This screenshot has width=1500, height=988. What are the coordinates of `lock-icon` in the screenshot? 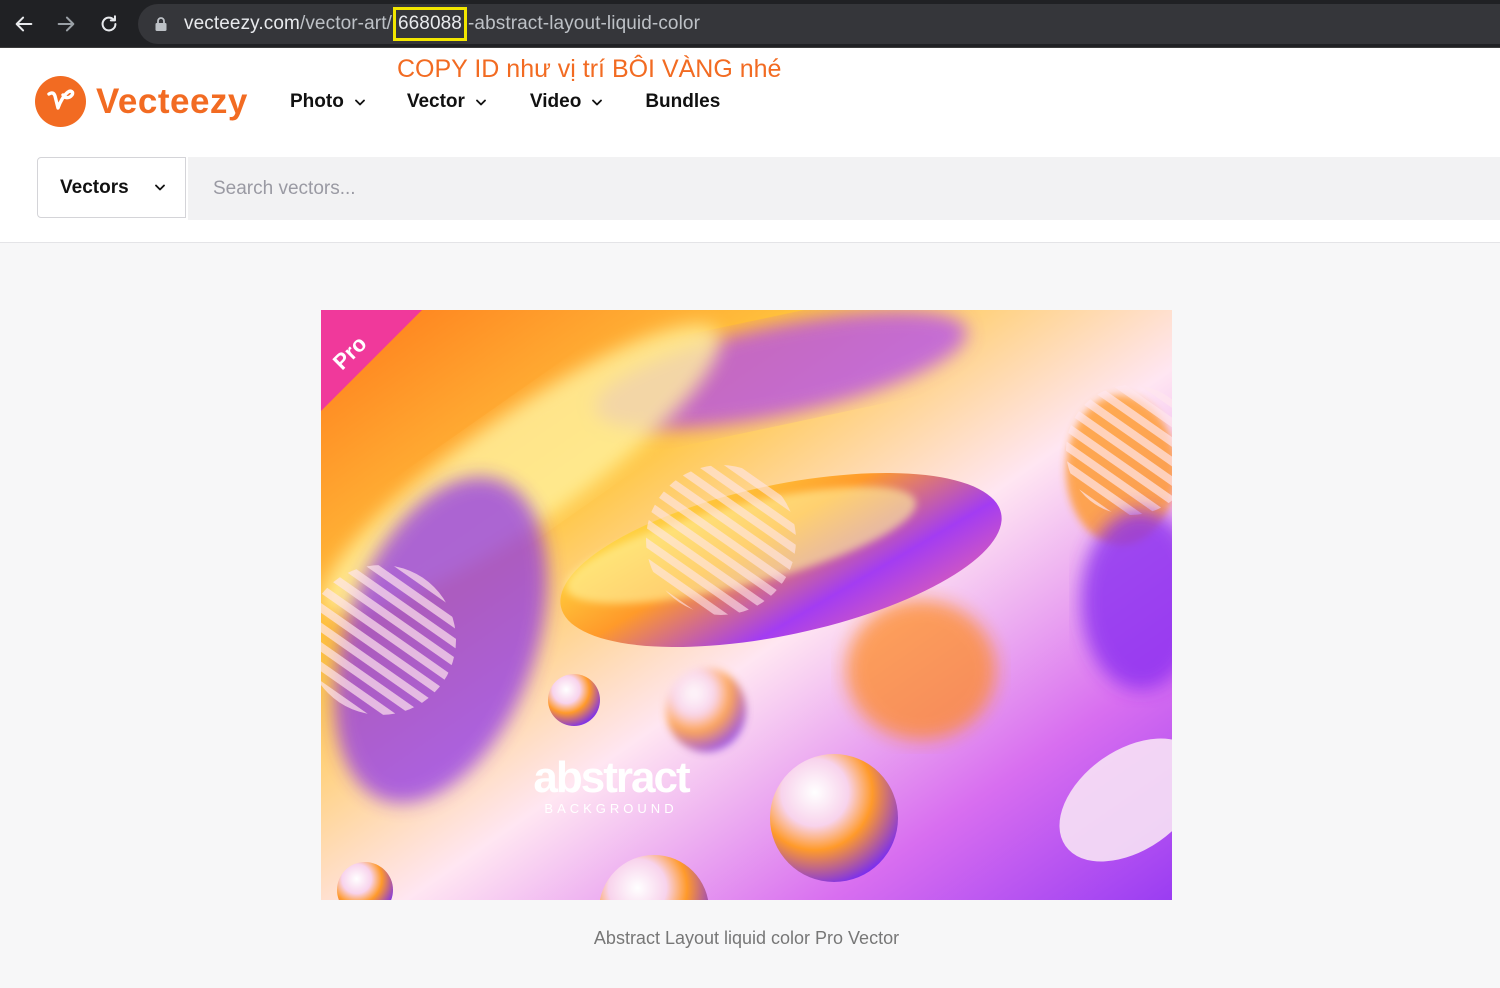 It's located at (161, 24).